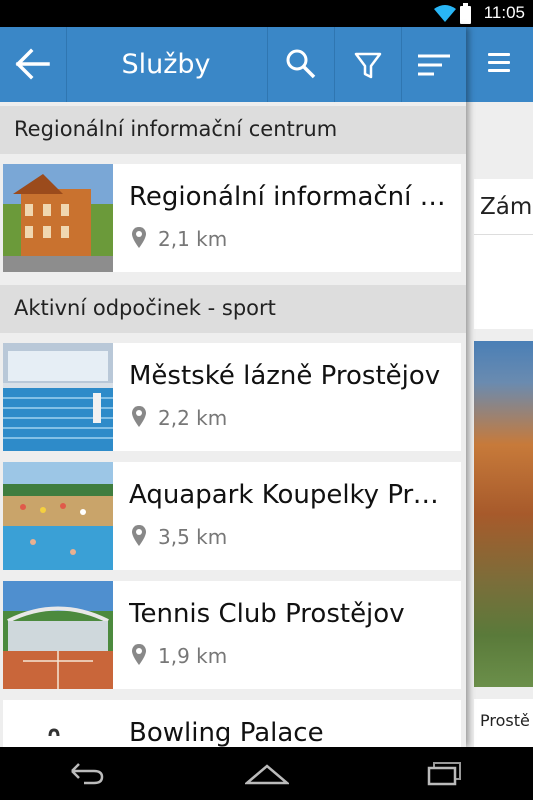 This screenshot has width=533, height=800. I want to click on detail-photo, so click(503, 514).